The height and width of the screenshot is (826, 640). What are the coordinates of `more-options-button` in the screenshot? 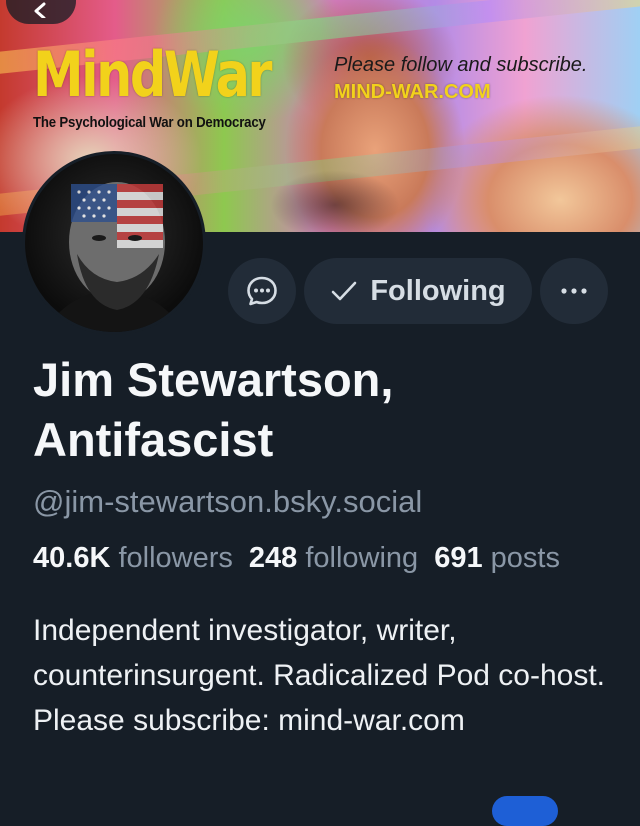 It's located at (574, 291).